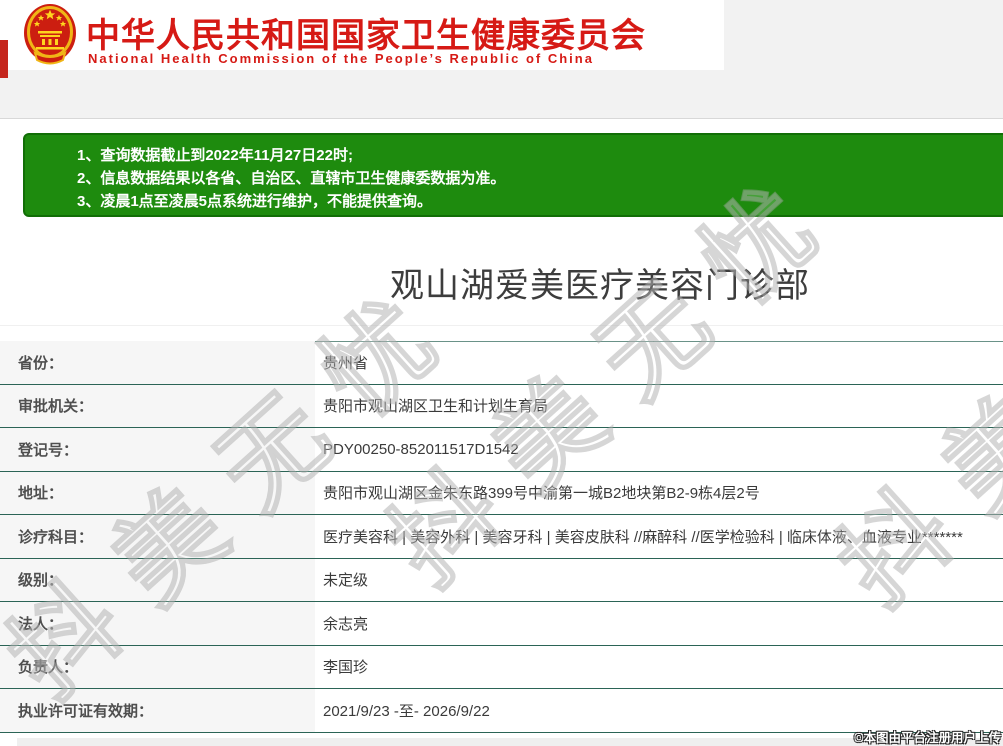 The image size is (1003, 746). Describe the element at coordinates (291, 178) in the screenshot. I see `notice-line-2: 2、信息数据结果以各省、自治区、直辖市卫生健康委数据为准。` at that location.